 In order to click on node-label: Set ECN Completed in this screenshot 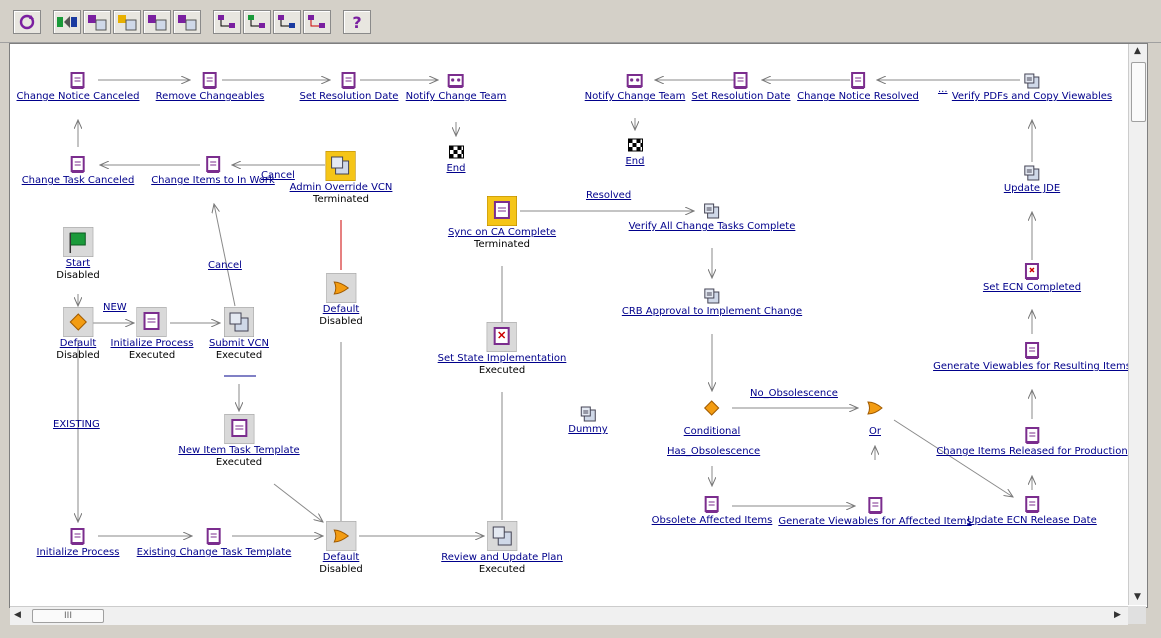, I will do `click(1032, 287)`.